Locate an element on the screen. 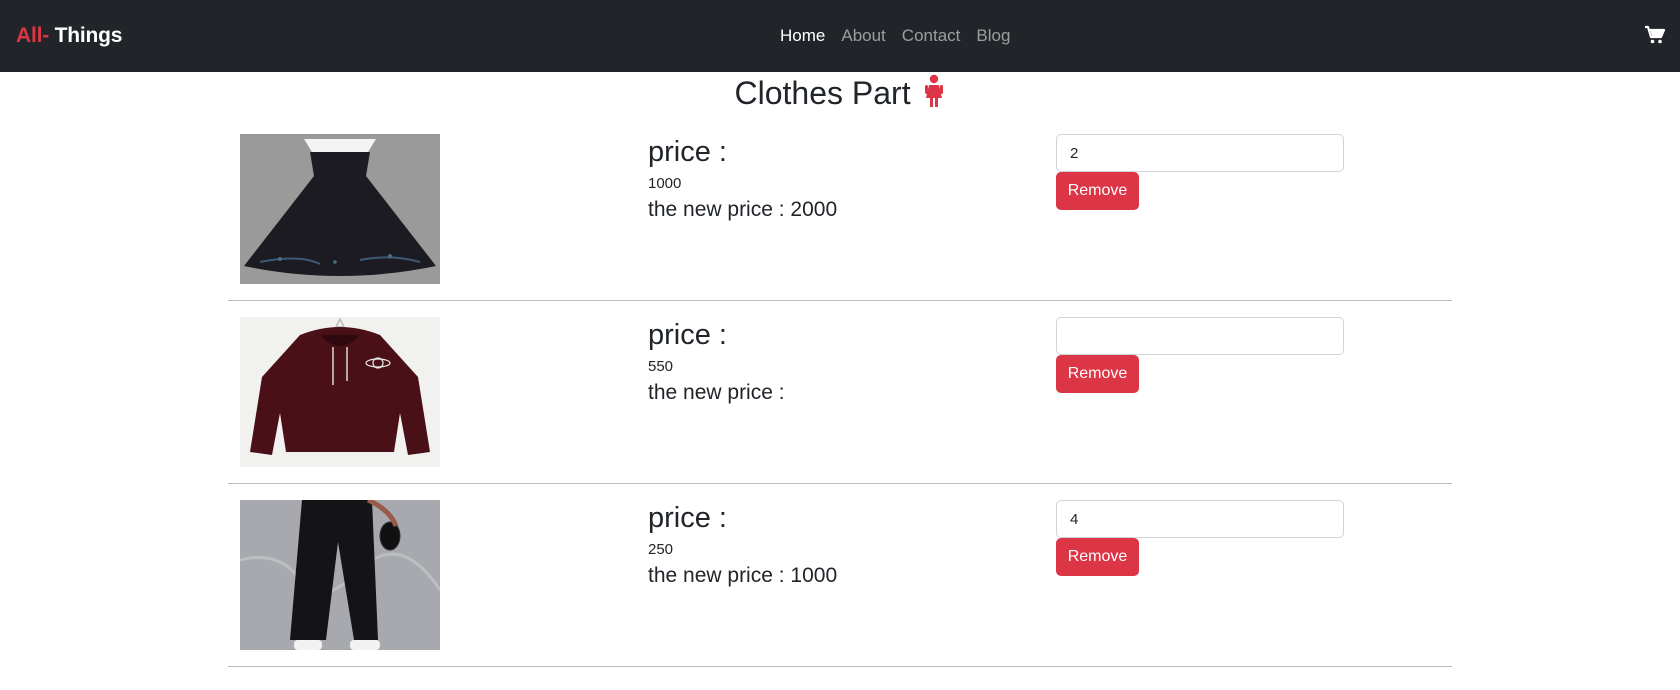  brand-name: Things is located at coordinates (86, 35).